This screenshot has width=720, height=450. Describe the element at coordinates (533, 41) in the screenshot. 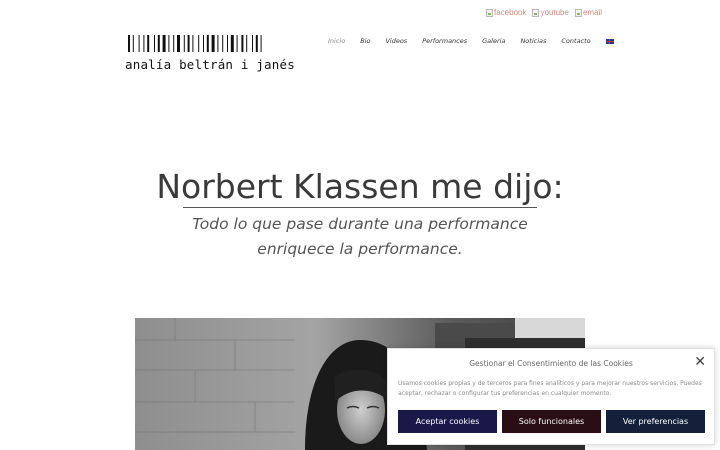

I see `nav-item-noticias: Noticias` at that location.